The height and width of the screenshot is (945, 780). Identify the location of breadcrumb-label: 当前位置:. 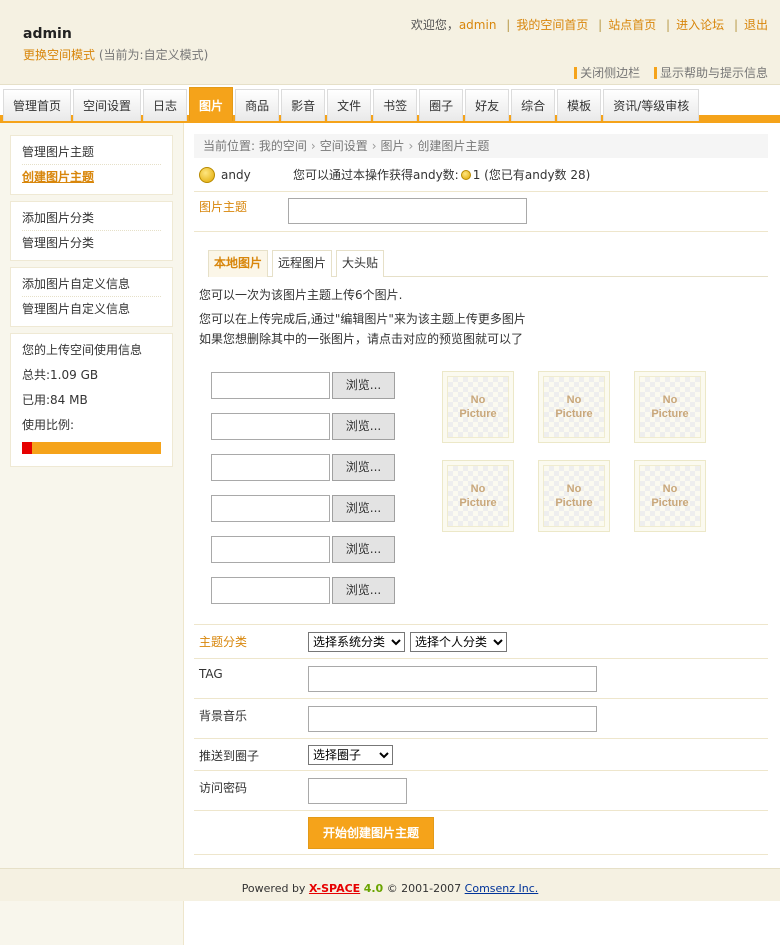
(229, 146).